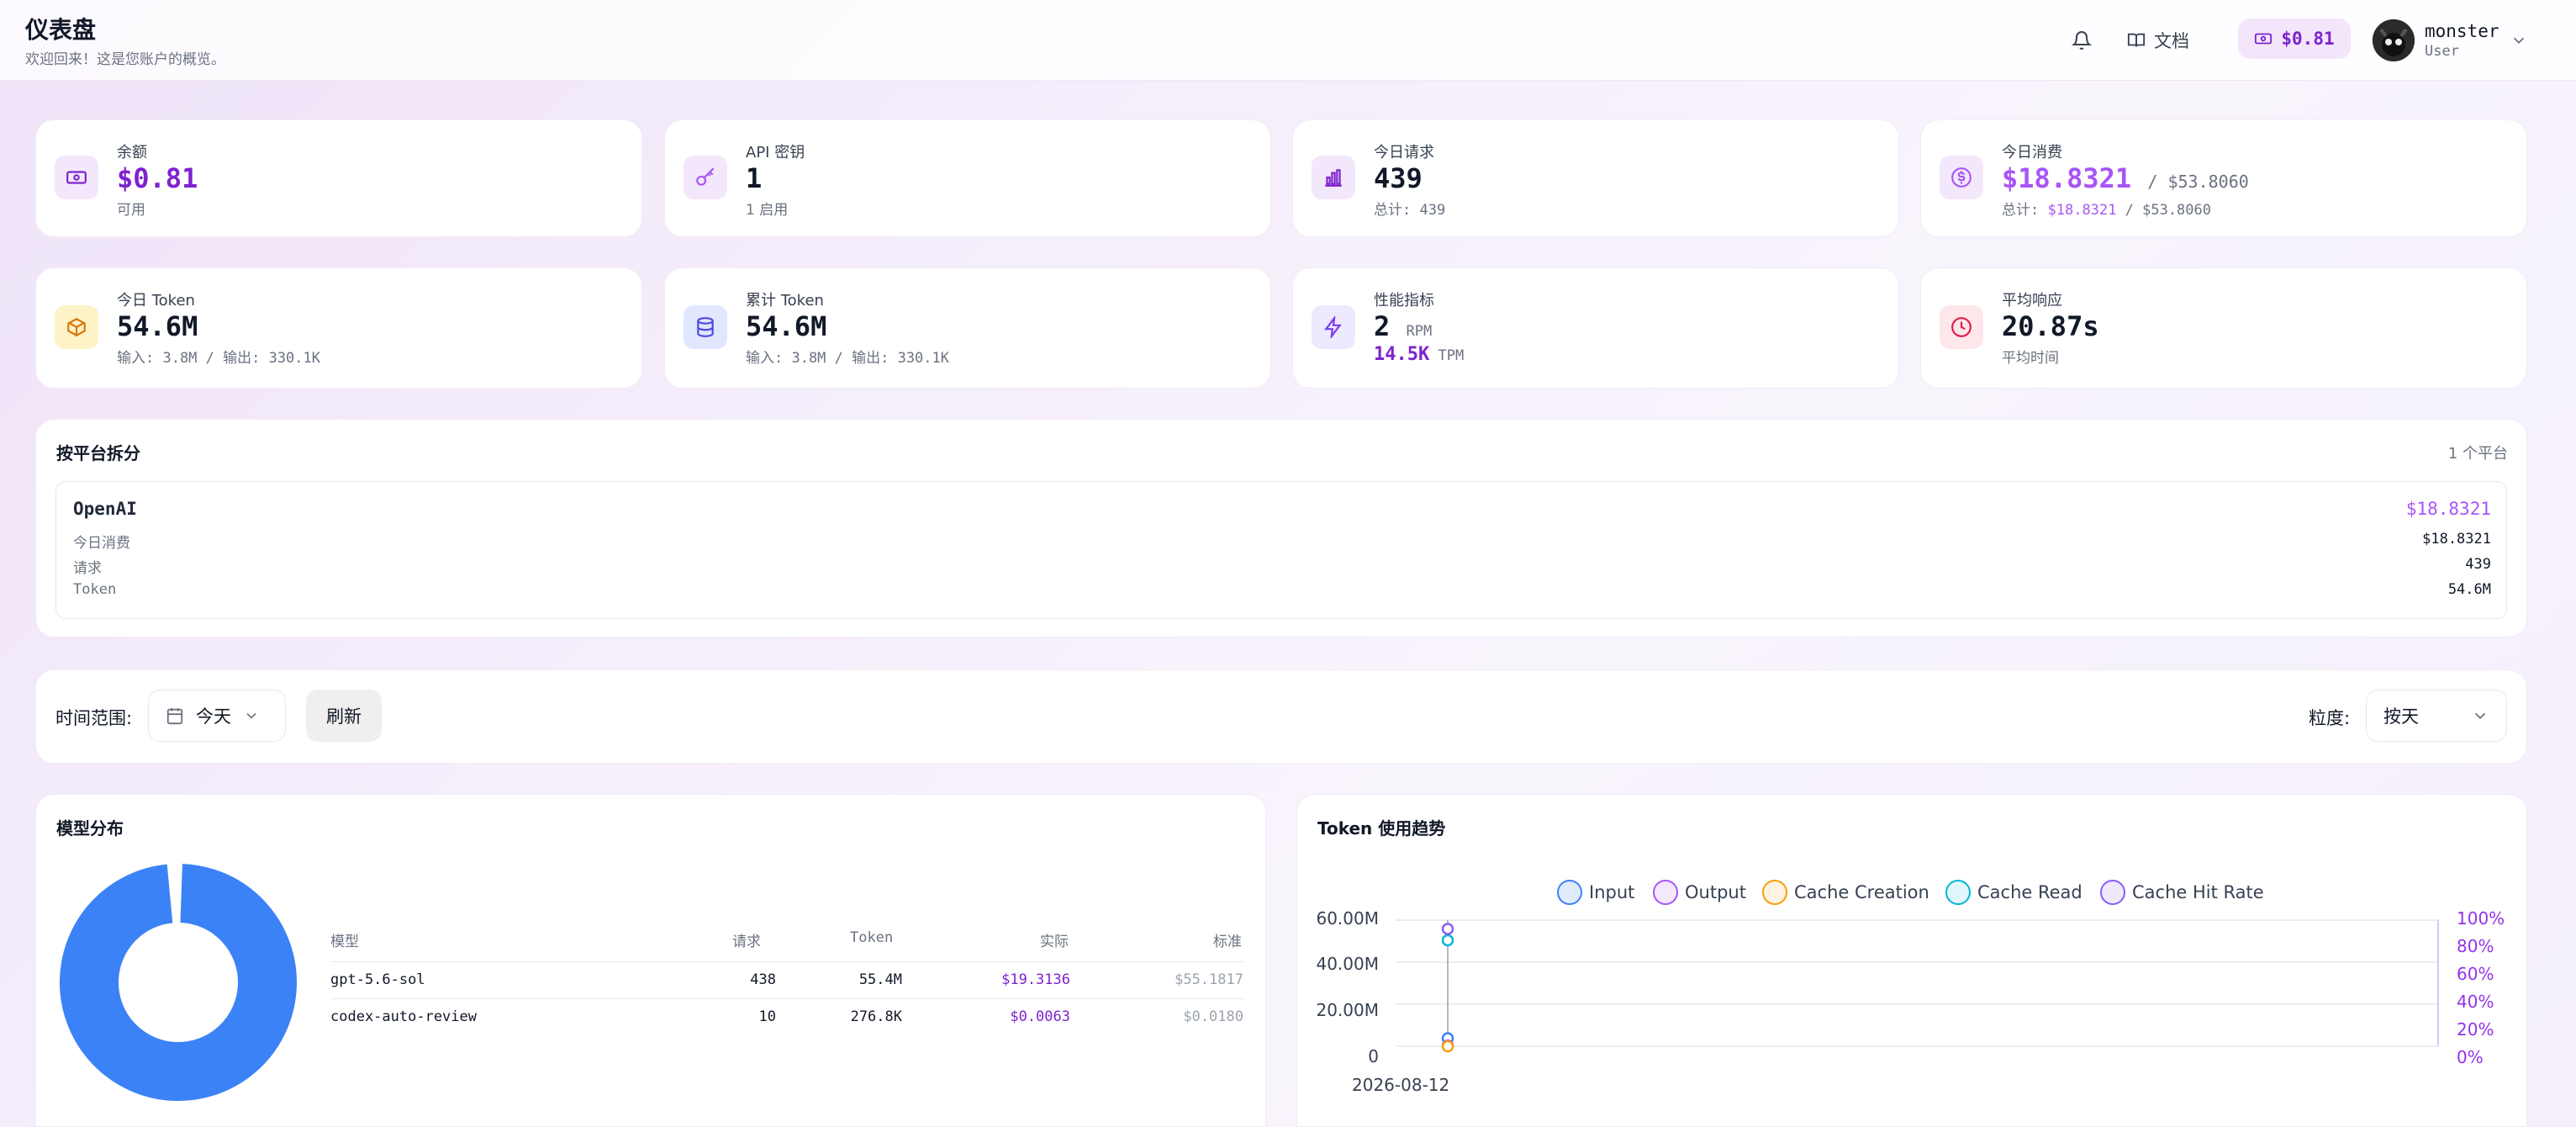 This screenshot has width=2576, height=1127. I want to click on granularity-value: 按天, so click(2401, 716).